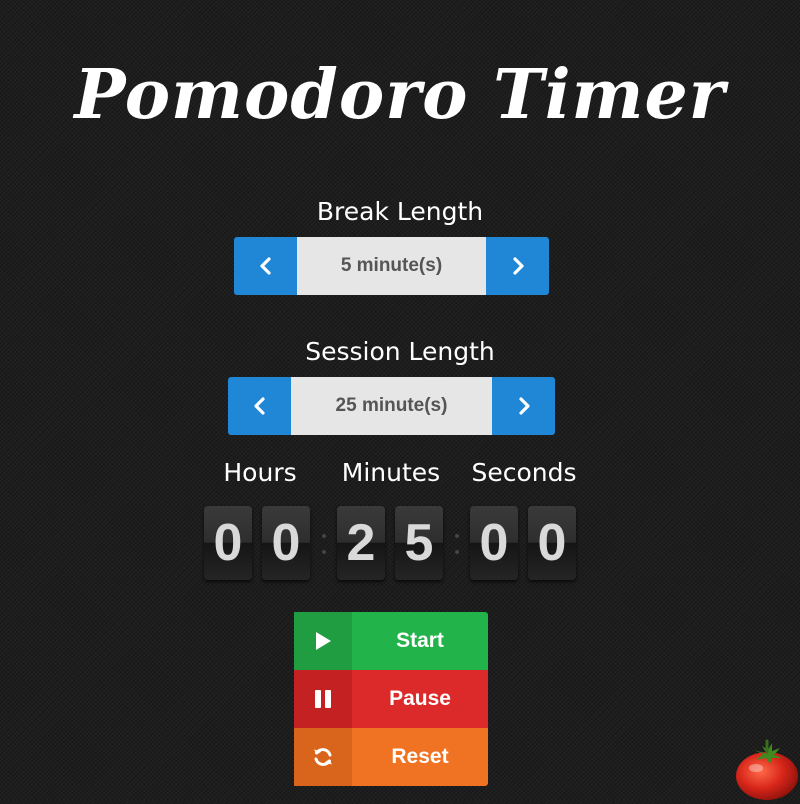 This screenshot has height=804, width=800. What do you see at coordinates (400, 95) in the screenshot?
I see `app-title: Pomodoro Timer` at bounding box center [400, 95].